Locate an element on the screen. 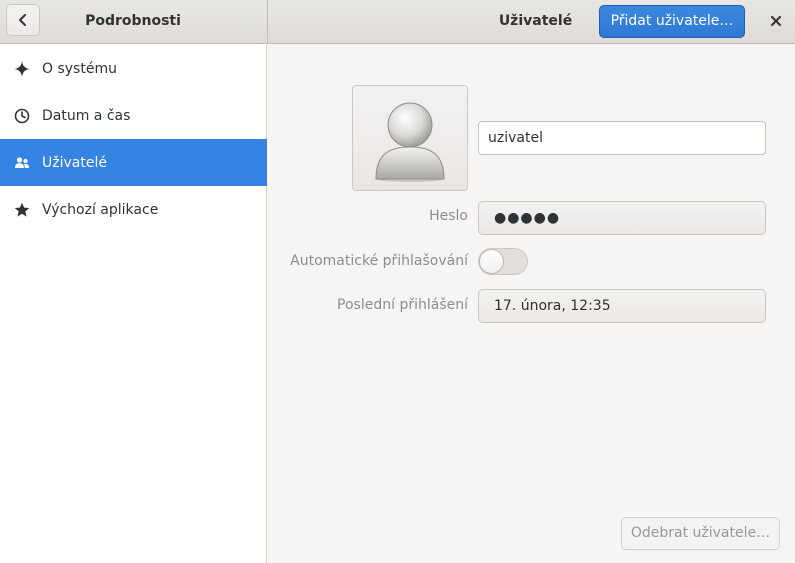 Image resolution: width=795 pixels, height=563 pixels. back-button is located at coordinates (23, 20).